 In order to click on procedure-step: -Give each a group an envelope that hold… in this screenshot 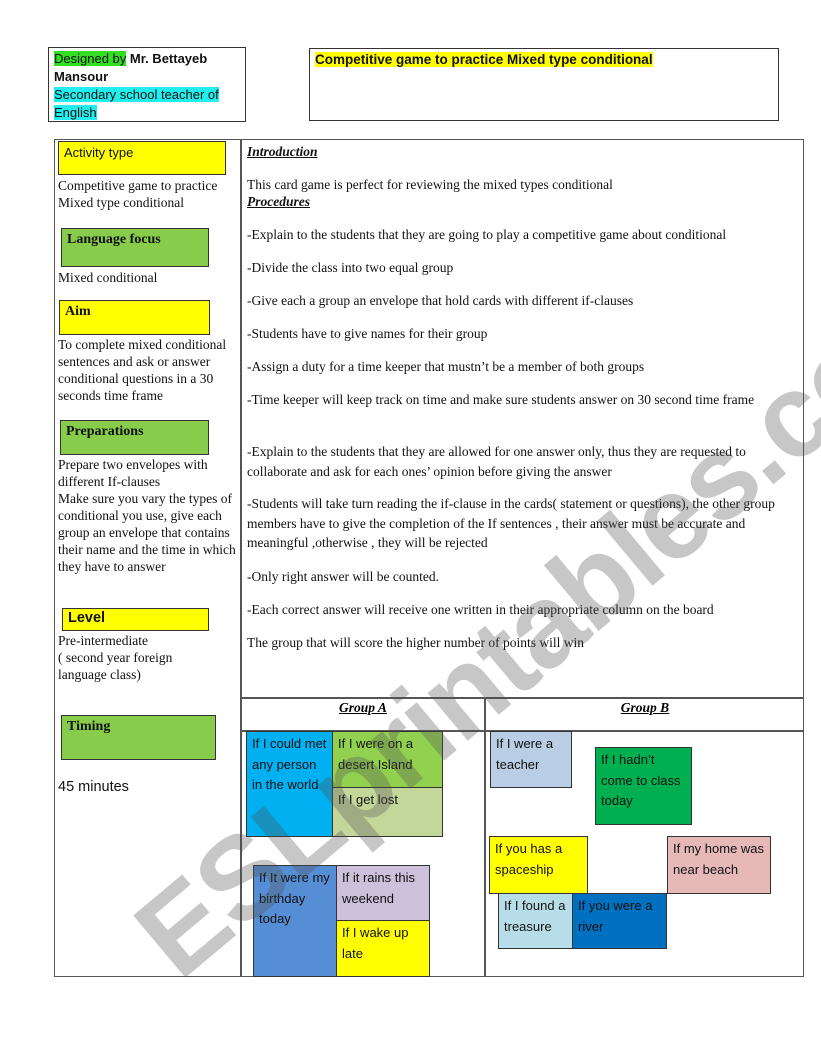, I will do `click(440, 300)`.